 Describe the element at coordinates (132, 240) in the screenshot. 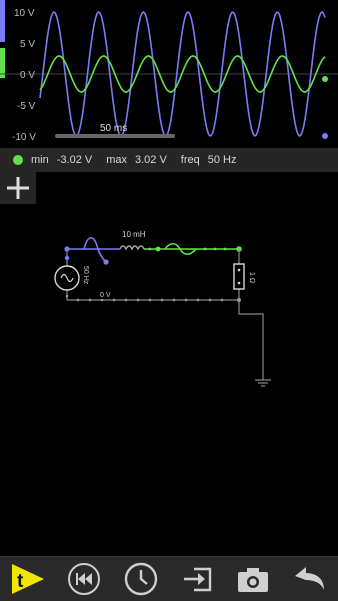

I see `inductor: 10 mH` at that location.